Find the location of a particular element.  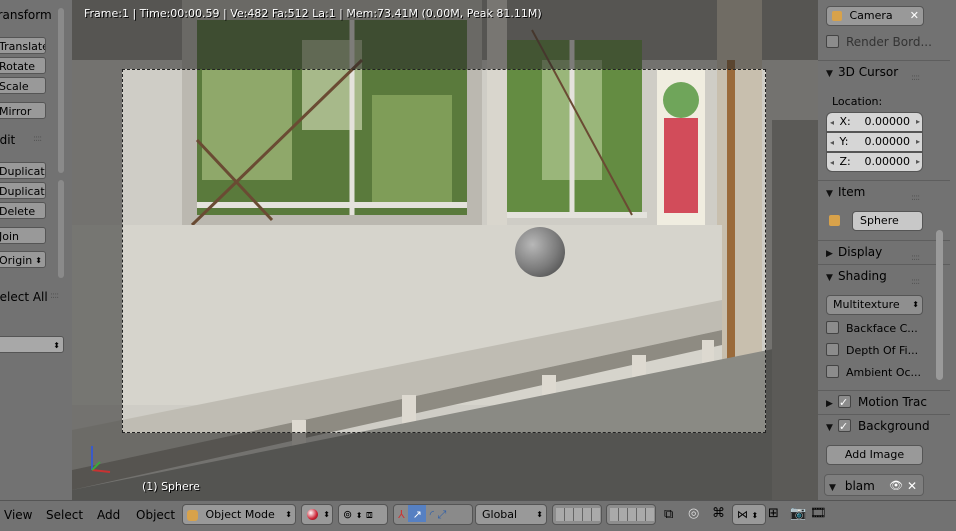

select-menu: Select is located at coordinates (64, 515).